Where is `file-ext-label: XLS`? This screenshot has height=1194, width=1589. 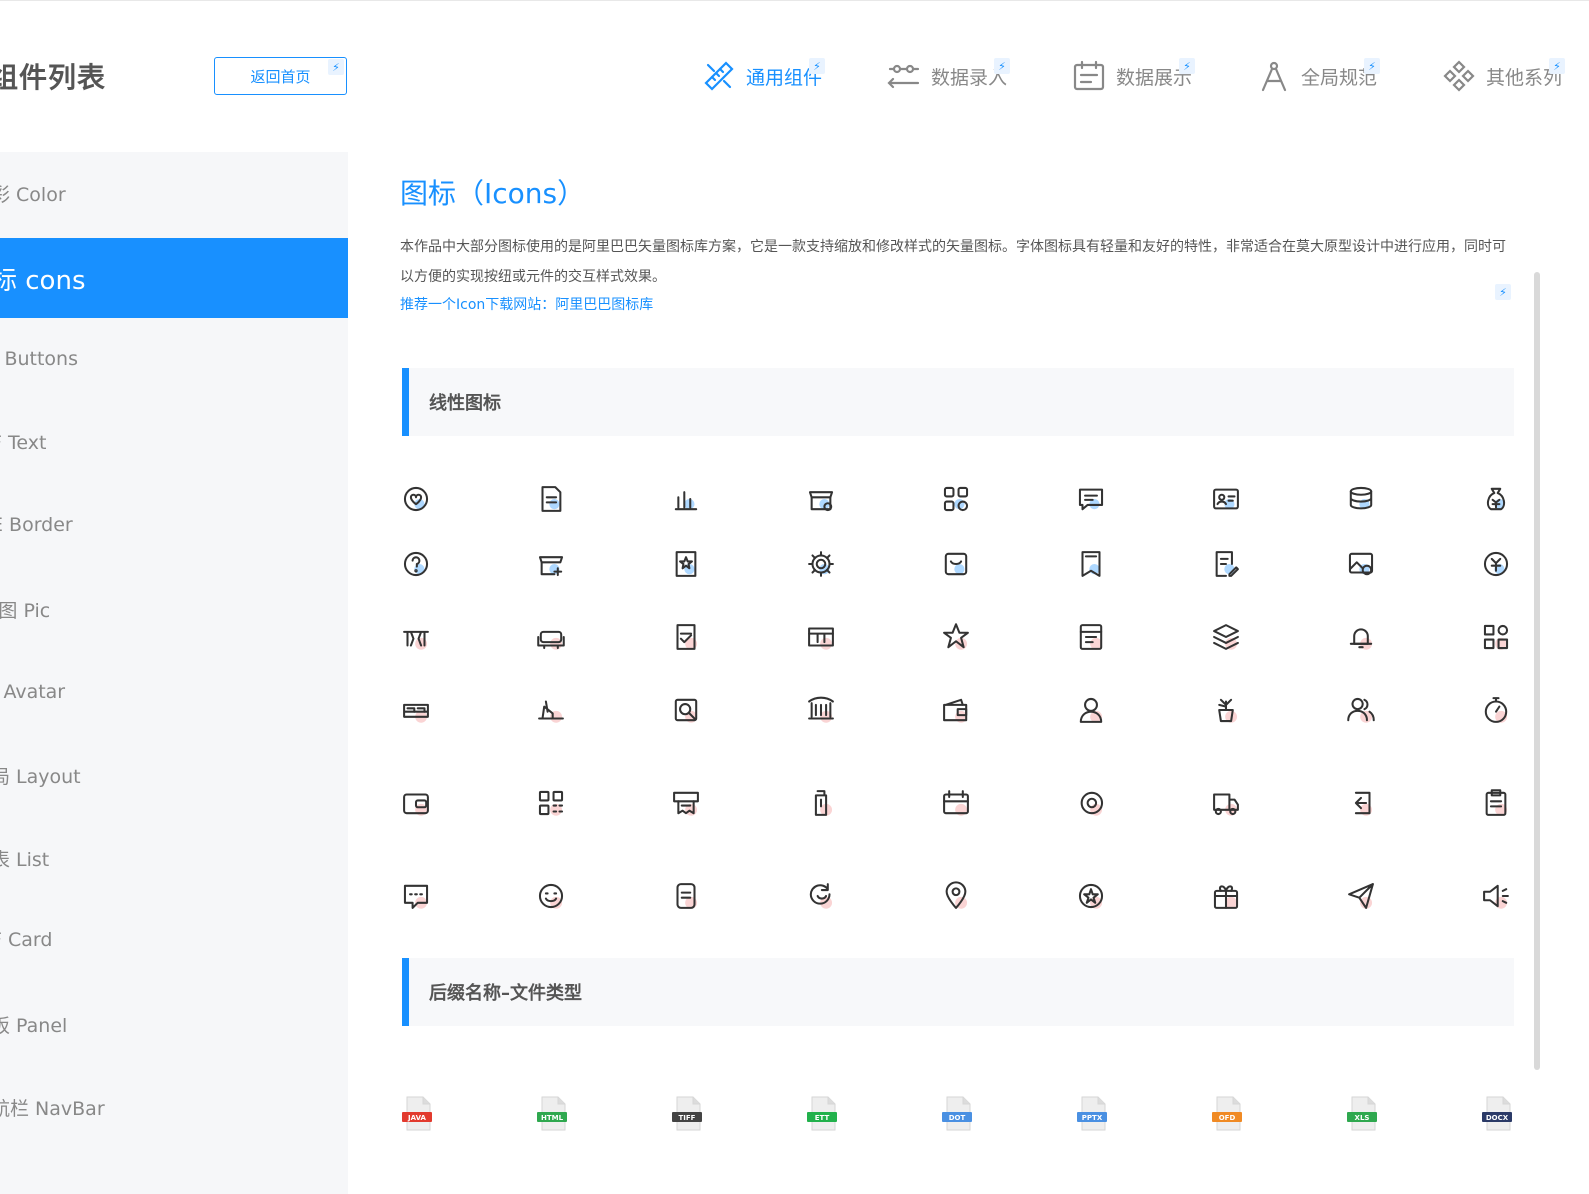
file-ext-label: XLS is located at coordinates (1362, 1118).